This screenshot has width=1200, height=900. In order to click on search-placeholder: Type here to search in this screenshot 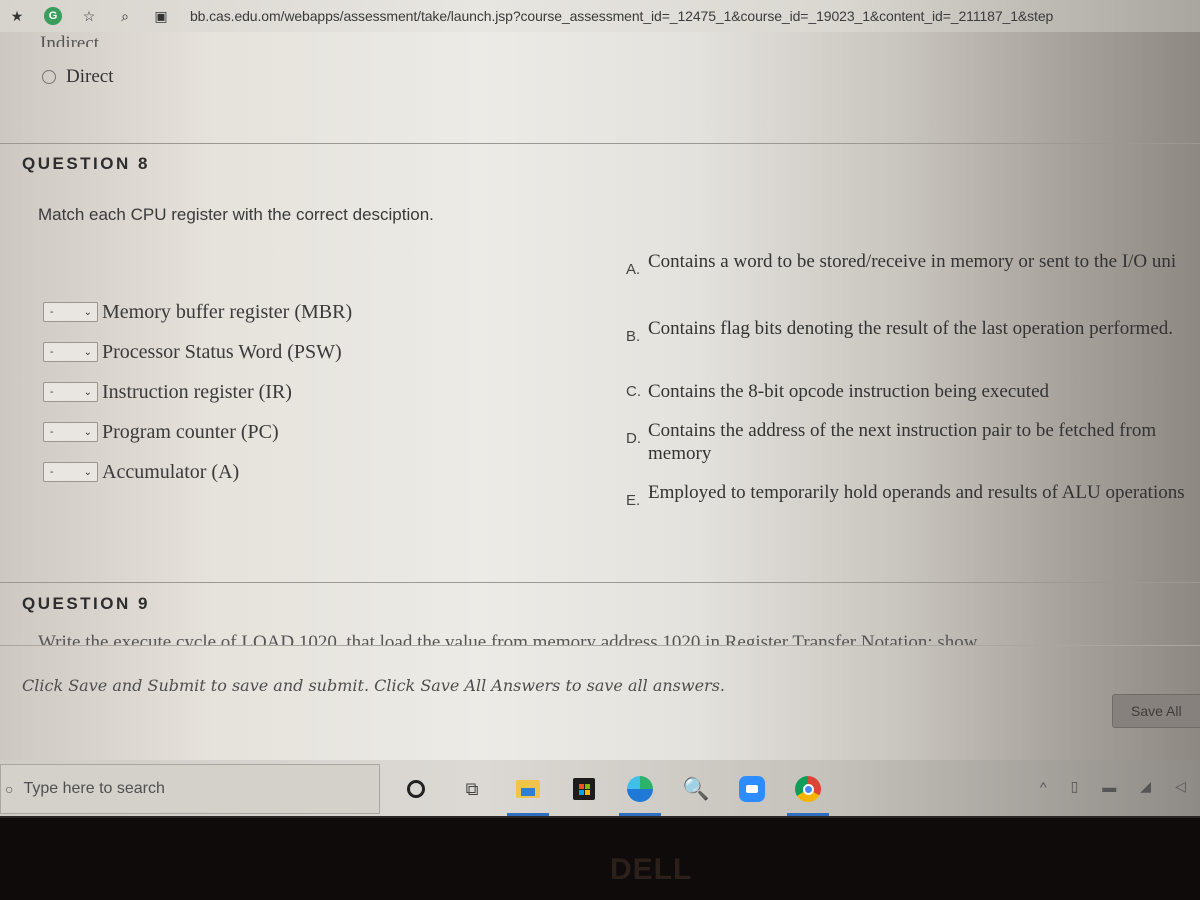, I will do `click(94, 788)`.